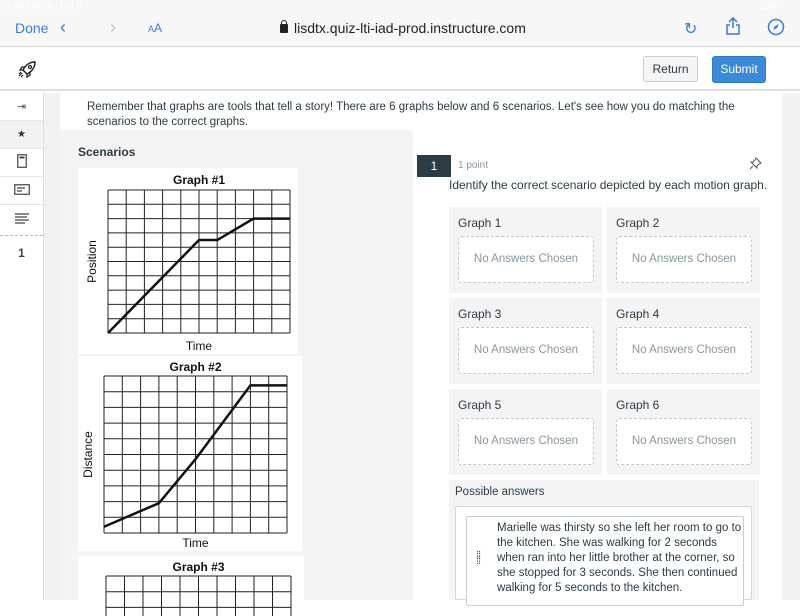  What do you see at coordinates (198, 588) in the screenshot?
I see `graph-3-chart: Graph #3` at bounding box center [198, 588].